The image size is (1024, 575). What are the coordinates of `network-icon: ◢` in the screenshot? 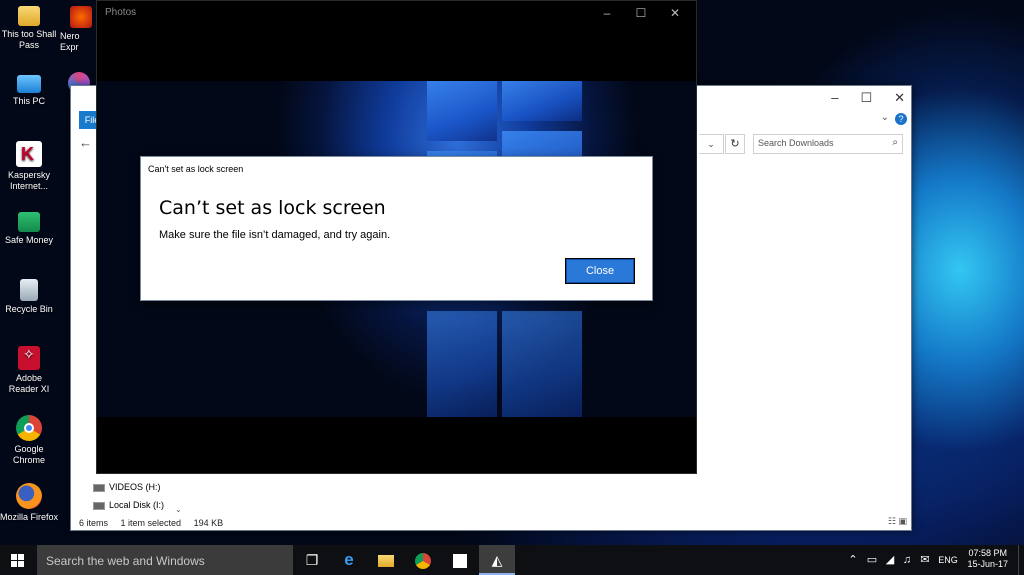 It's located at (890, 560).